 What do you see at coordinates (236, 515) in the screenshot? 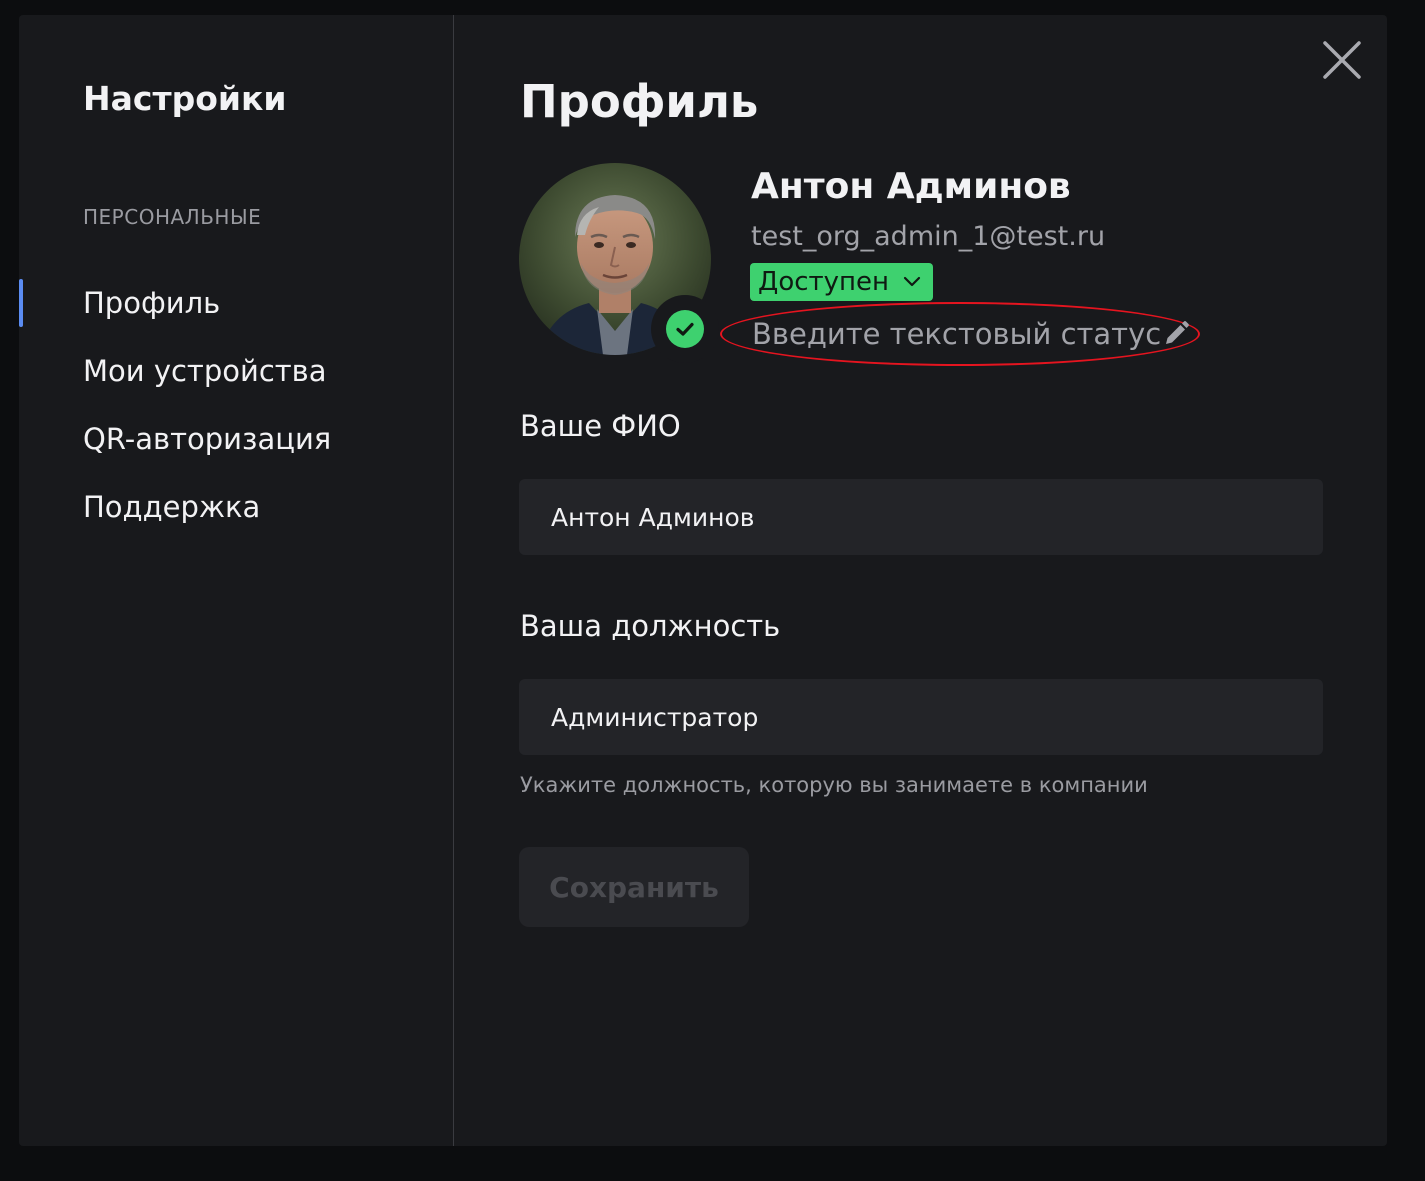
I see `sidebar-item-support: Поддержка` at bounding box center [236, 515].